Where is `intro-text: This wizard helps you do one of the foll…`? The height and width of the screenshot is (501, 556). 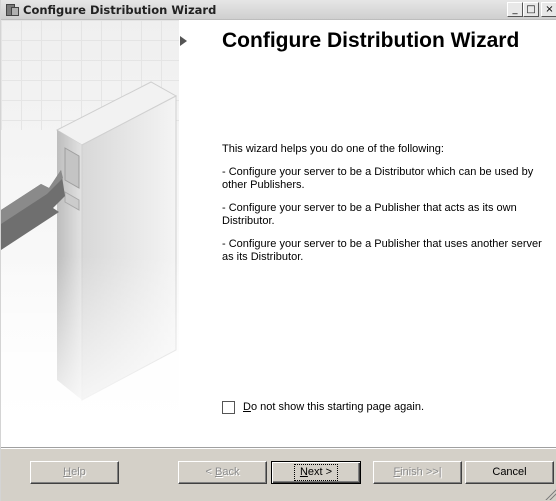
intro-text: This wizard helps you do one of the foll… is located at coordinates (333, 149).